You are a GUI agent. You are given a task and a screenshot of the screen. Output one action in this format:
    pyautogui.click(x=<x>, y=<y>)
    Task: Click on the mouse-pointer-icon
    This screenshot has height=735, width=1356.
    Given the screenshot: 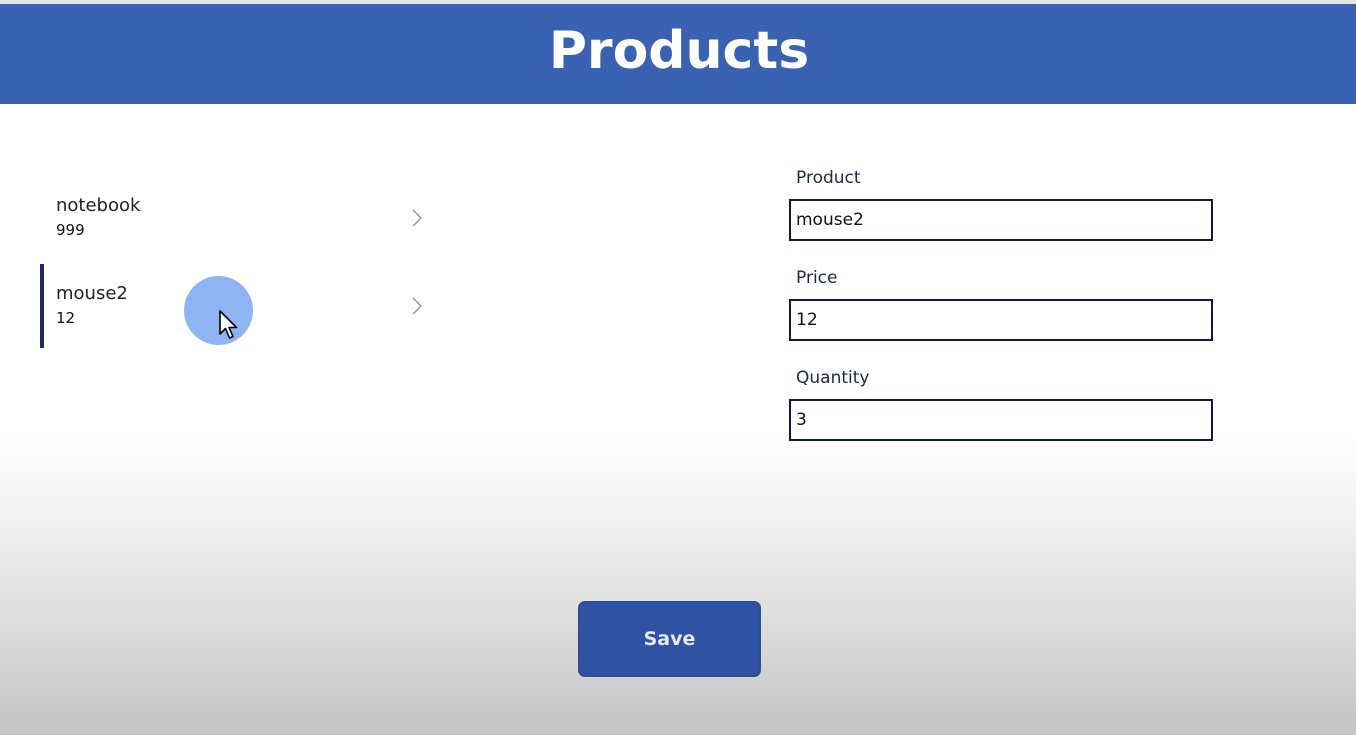 What is the action you would take?
    pyautogui.click(x=228, y=324)
    